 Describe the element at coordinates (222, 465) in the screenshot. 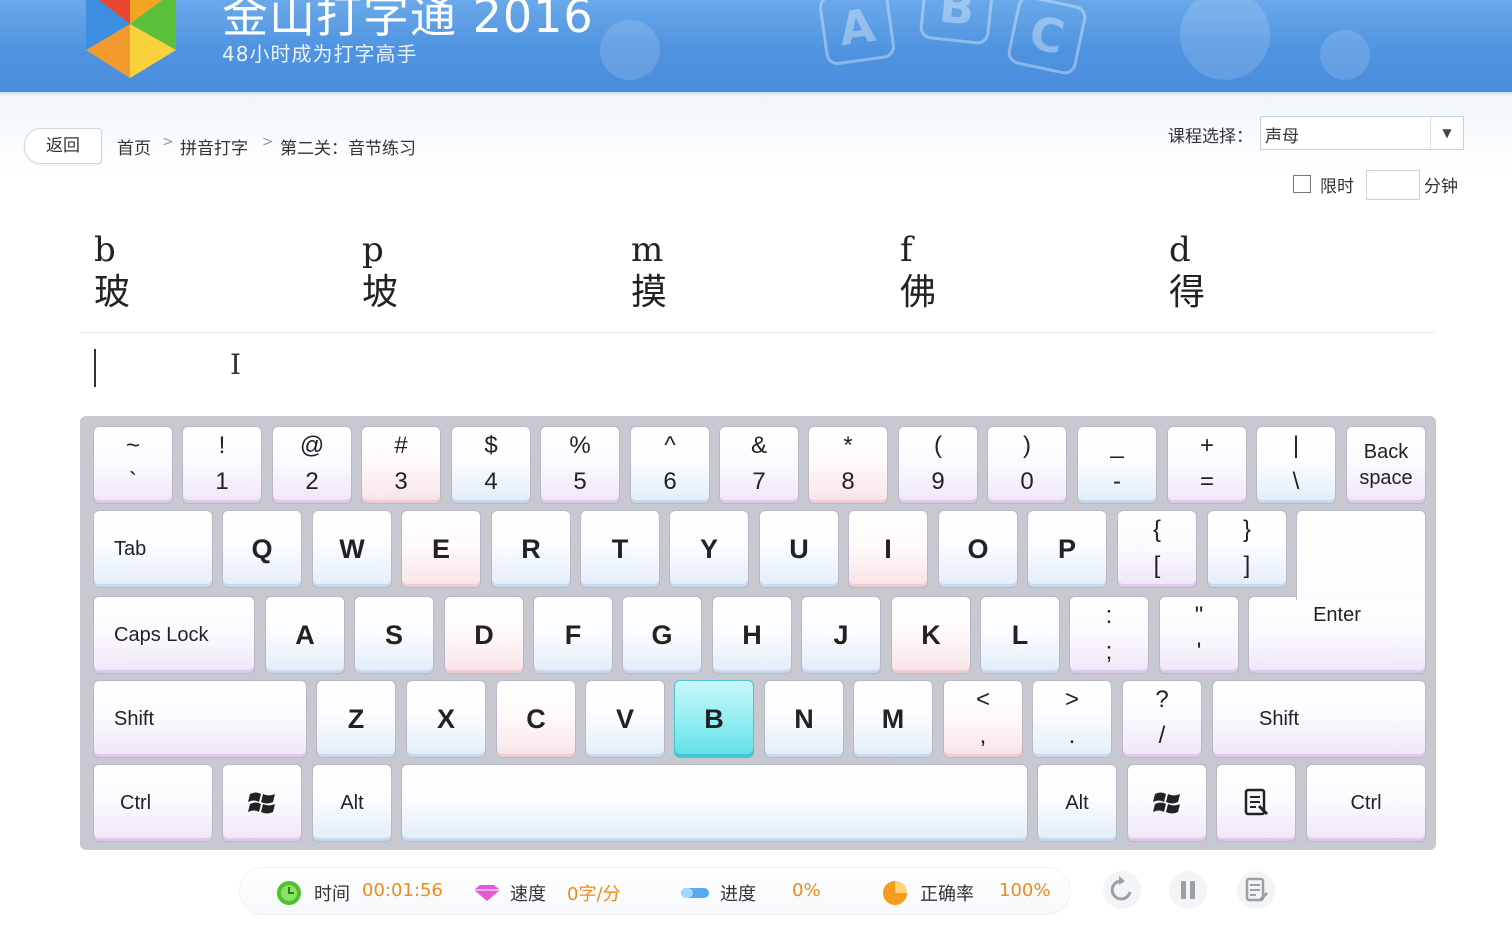

I see `key-row1-1: ! 1` at that location.